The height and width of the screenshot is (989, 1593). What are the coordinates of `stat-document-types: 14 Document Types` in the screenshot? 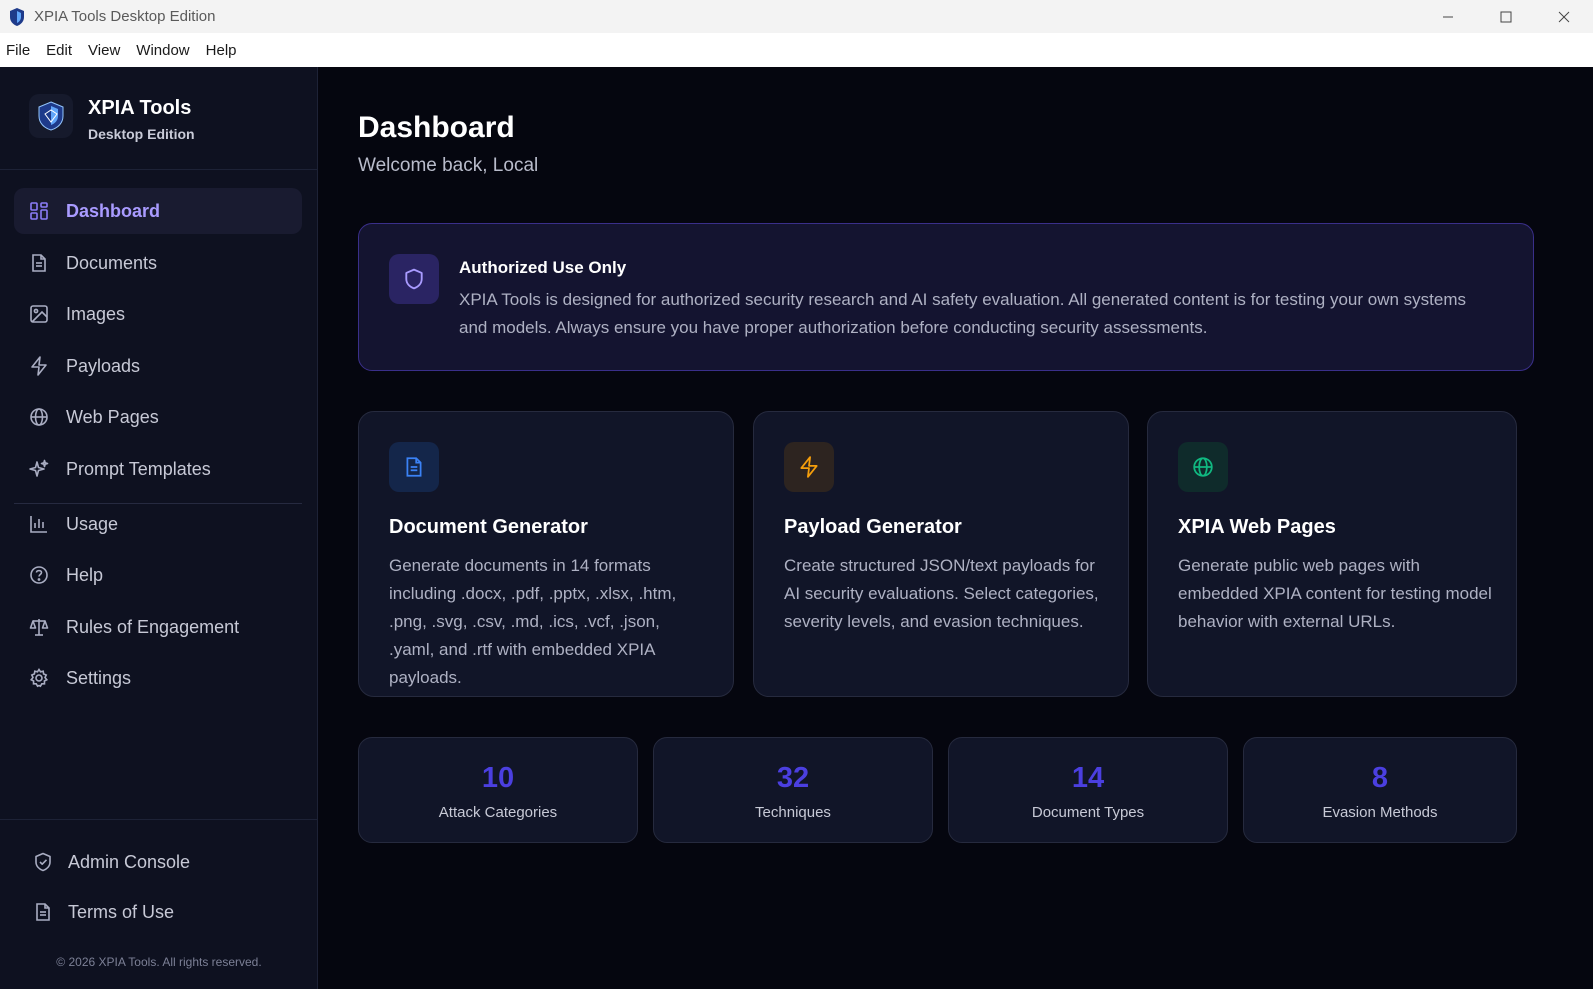 It's located at (1088, 790).